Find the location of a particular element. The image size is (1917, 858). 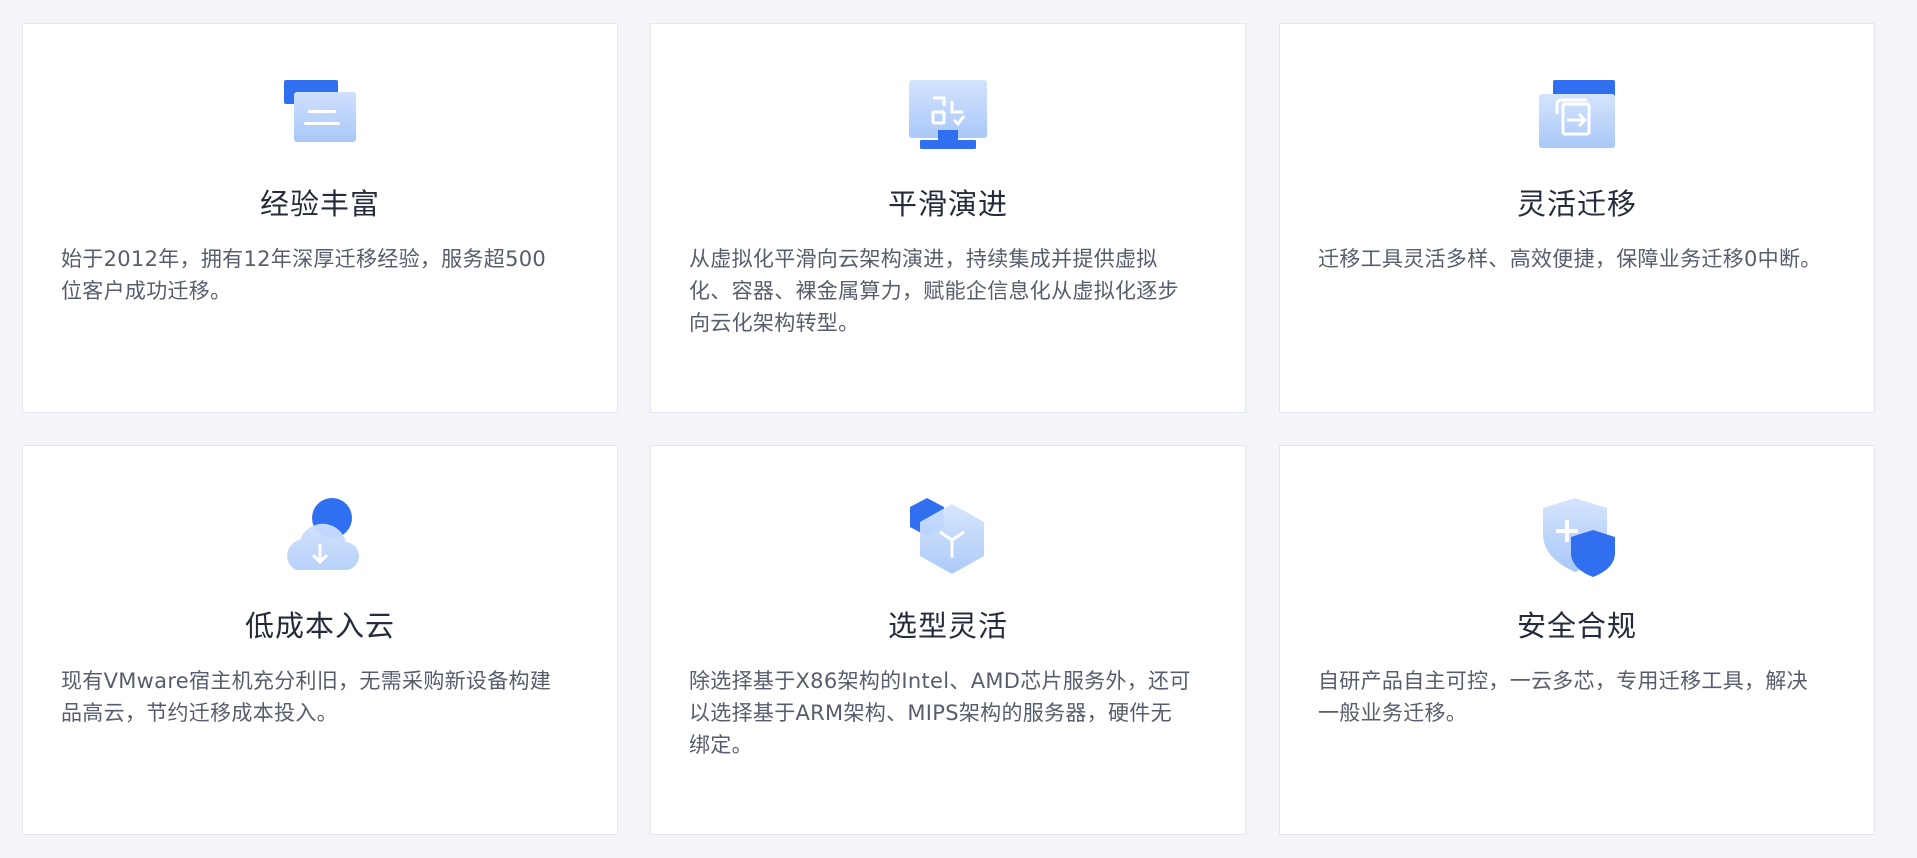

feature-title: 经验丰富 is located at coordinates (319, 204).